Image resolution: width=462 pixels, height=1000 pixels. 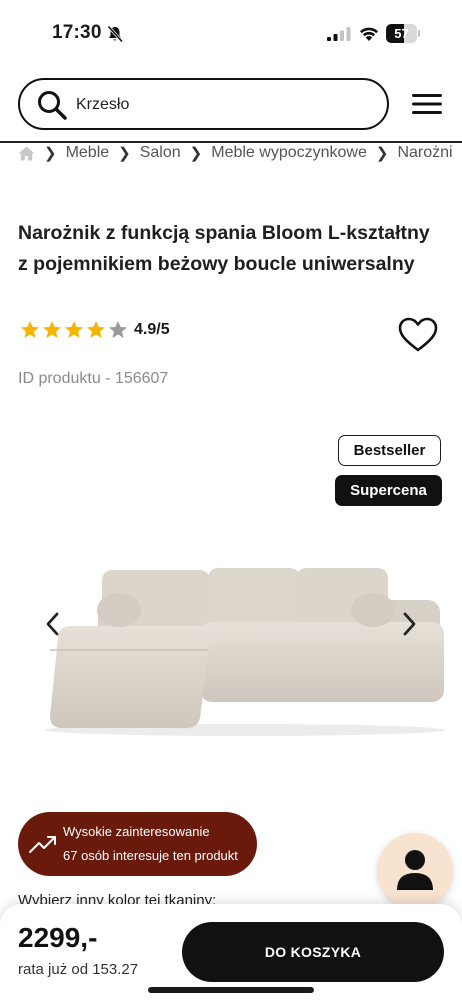 I want to click on rating-score: 4.9/5, so click(x=152, y=329).